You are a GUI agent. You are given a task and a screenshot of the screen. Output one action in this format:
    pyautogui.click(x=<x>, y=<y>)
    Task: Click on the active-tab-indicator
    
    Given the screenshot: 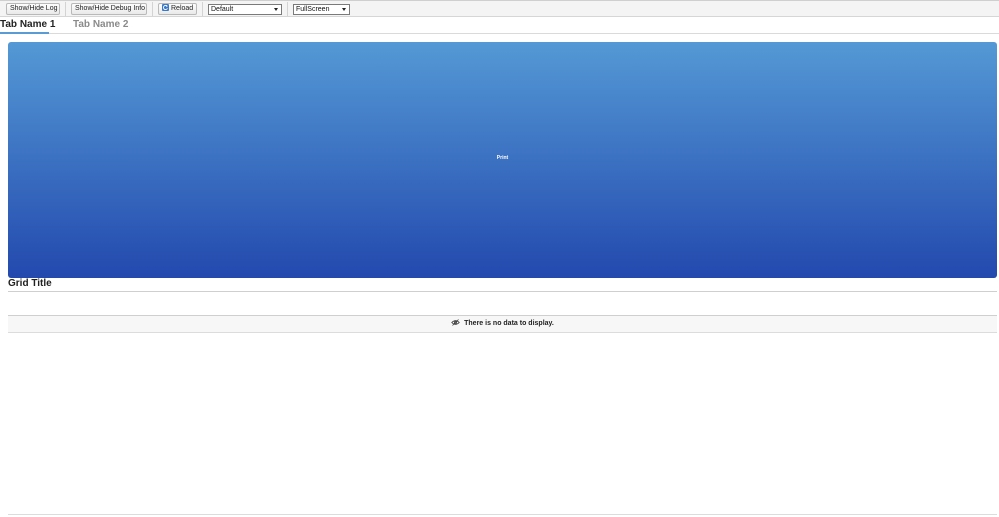 What is the action you would take?
    pyautogui.click(x=24, y=33)
    